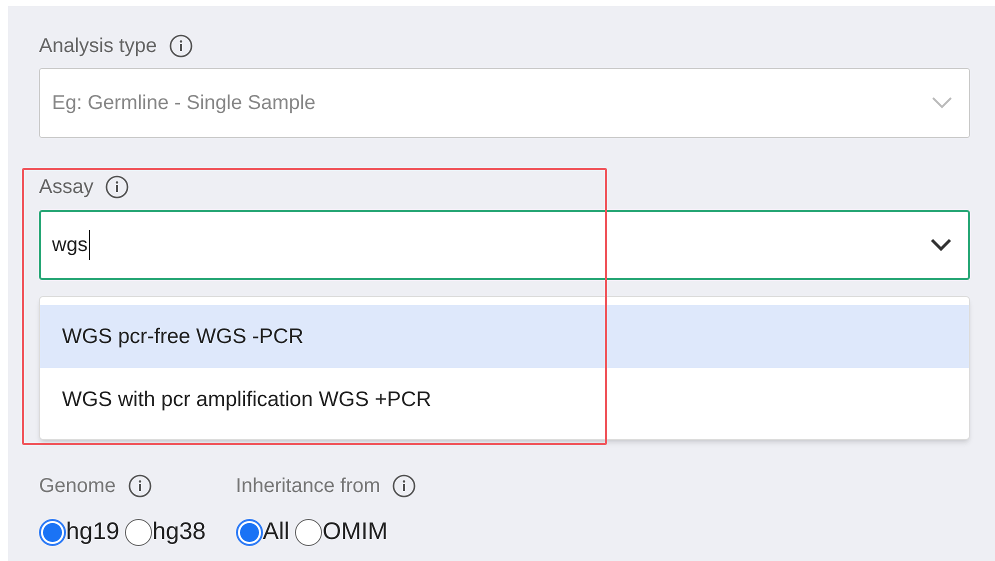 Image resolution: width=995 pixels, height=561 pixels. Describe the element at coordinates (504, 103) in the screenshot. I see `analysis-type-dropdown: Eg: Germline - Single Sample` at that location.